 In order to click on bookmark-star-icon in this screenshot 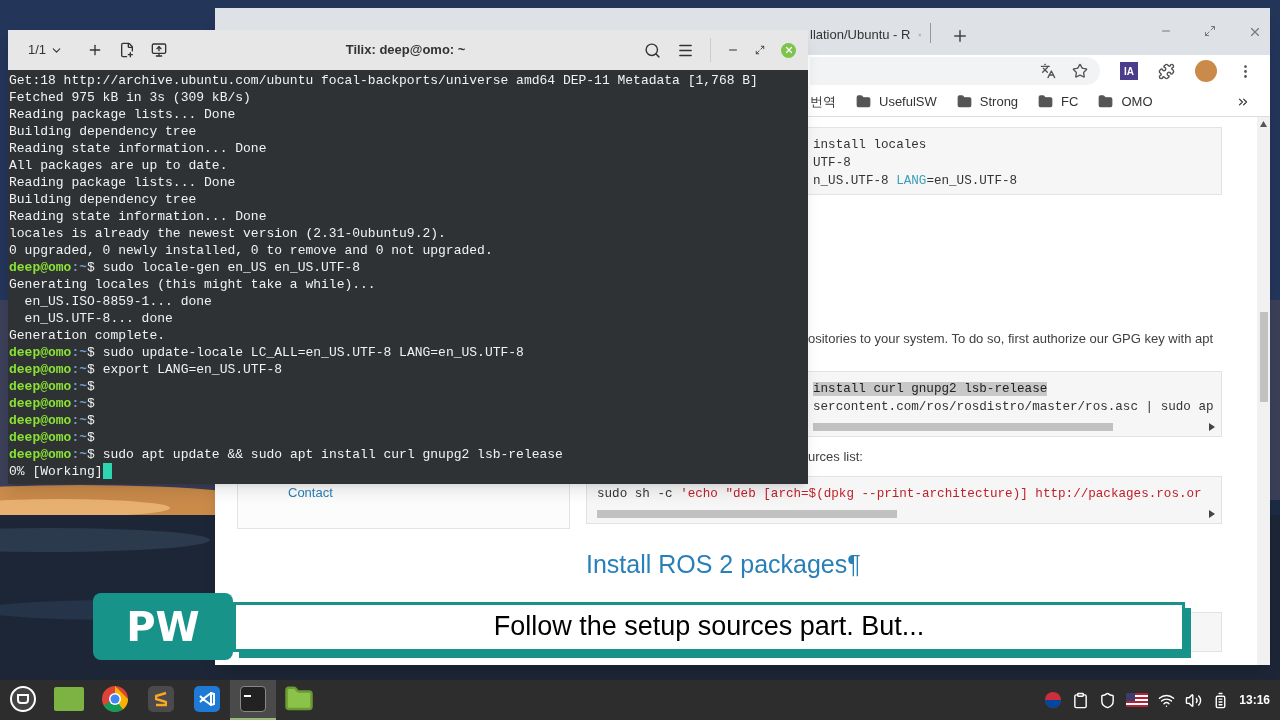, I will do `click(1080, 71)`.